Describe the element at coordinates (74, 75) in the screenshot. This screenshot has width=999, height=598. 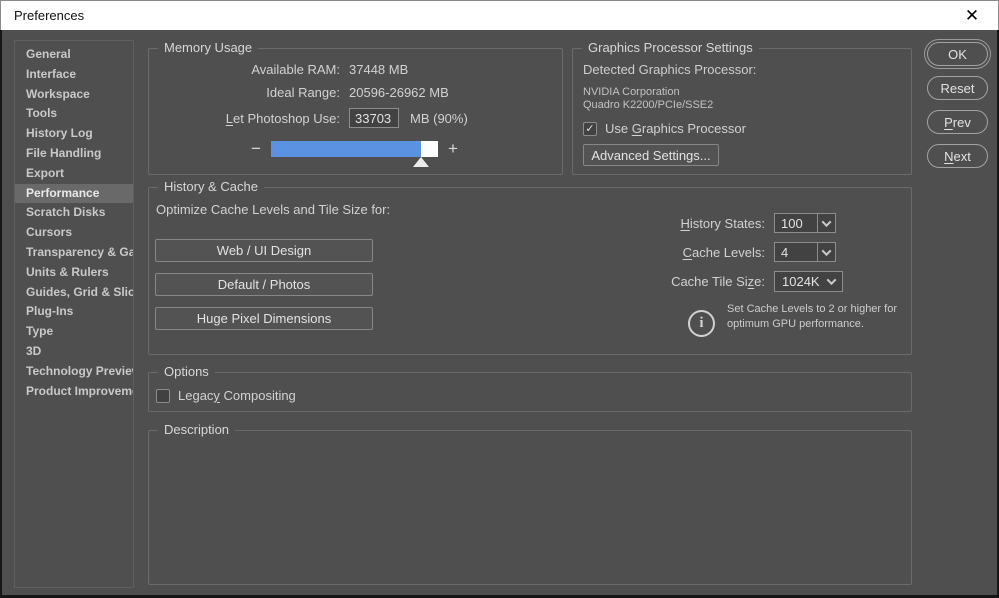
I see `sidebar-item-interface: Interface` at that location.